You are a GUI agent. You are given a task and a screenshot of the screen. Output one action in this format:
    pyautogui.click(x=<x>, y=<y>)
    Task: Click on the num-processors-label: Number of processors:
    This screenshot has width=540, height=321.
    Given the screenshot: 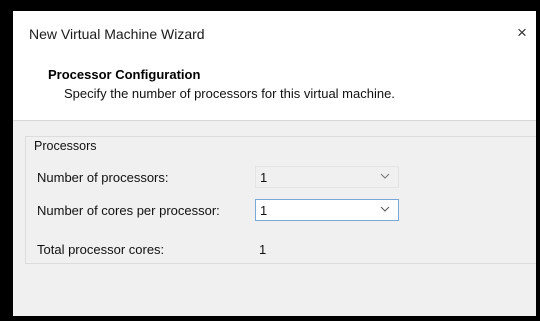 What is the action you would take?
    pyautogui.click(x=103, y=177)
    